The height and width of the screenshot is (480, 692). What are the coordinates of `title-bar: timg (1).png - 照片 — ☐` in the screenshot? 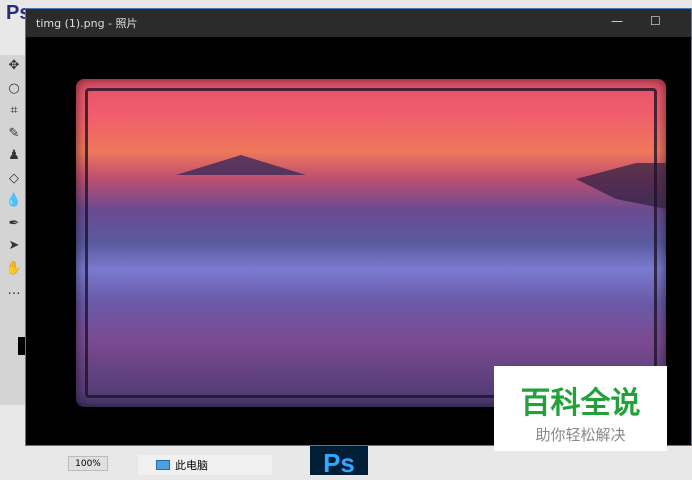 It's located at (358, 23).